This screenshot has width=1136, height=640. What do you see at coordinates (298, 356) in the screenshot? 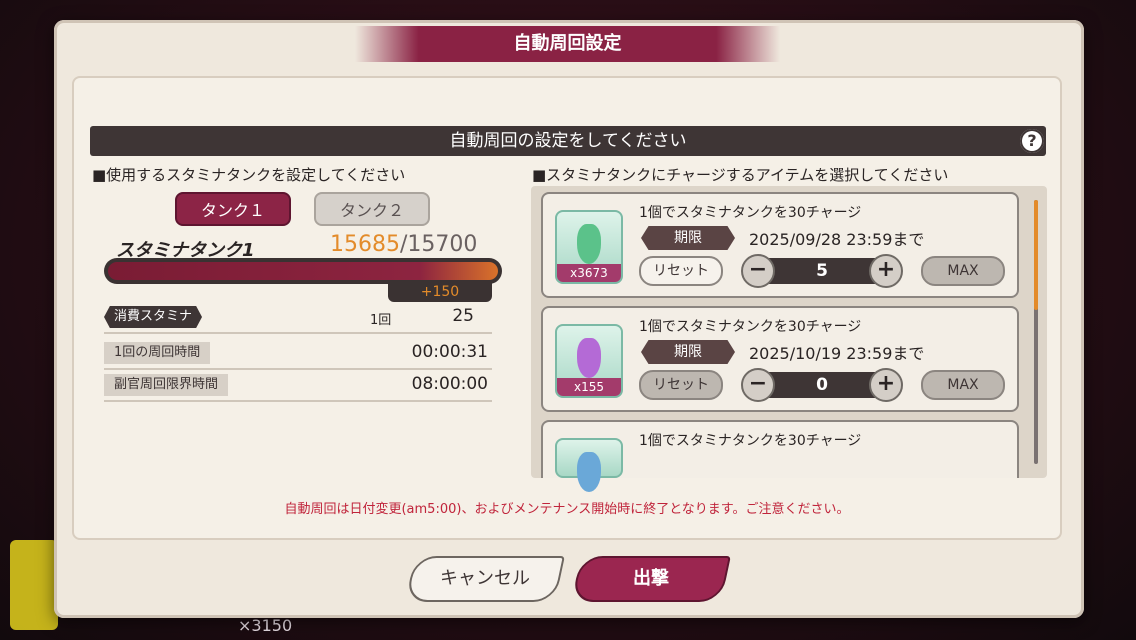
I see `info-row-loop-time: 1回の周回時間 00:00:31` at bounding box center [298, 356].